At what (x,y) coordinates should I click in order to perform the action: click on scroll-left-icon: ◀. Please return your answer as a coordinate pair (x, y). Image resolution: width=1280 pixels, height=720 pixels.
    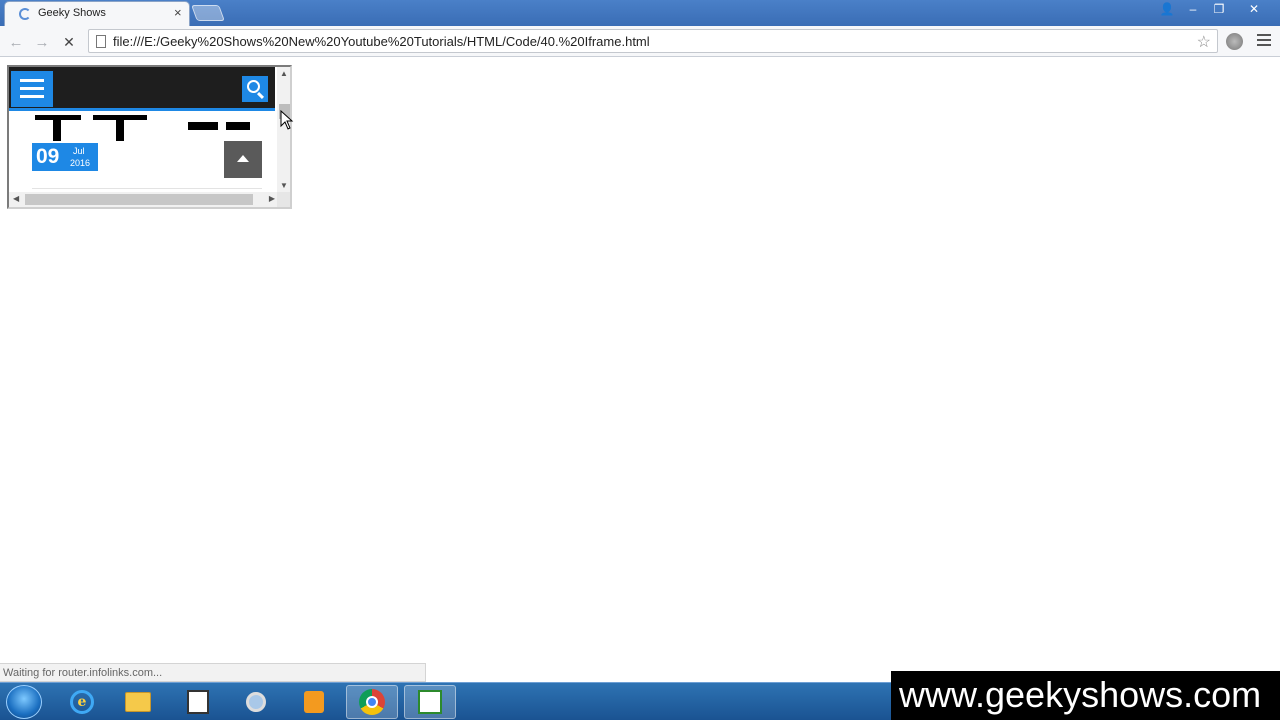
    Looking at the image, I should click on (16, 198).